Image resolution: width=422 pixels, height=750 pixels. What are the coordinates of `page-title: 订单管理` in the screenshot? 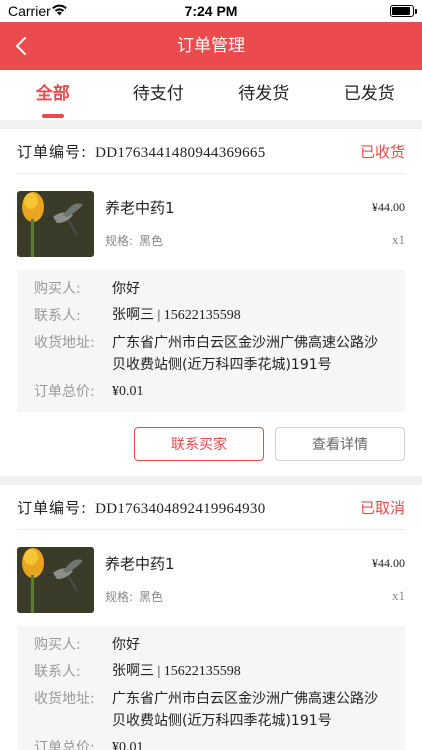 It's located at (211, 46).